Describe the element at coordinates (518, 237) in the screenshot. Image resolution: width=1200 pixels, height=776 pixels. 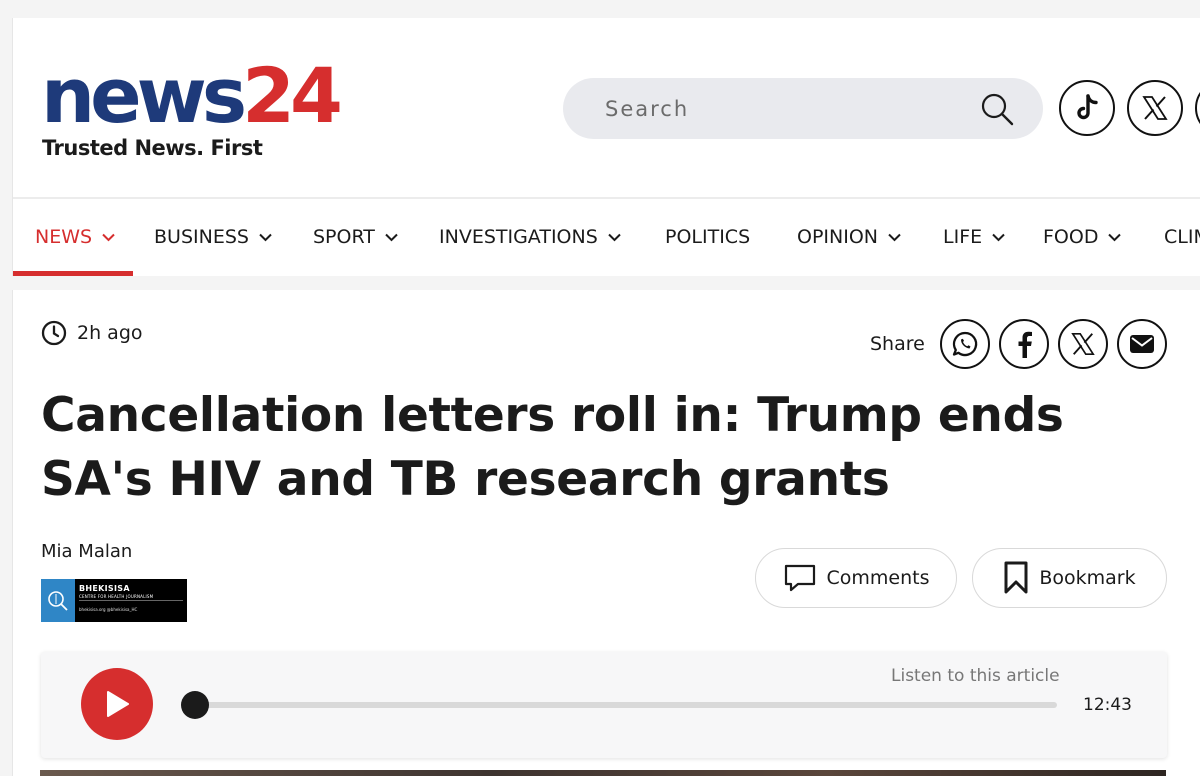
I see `nav-label: INVESTIGATIONS` at that location.